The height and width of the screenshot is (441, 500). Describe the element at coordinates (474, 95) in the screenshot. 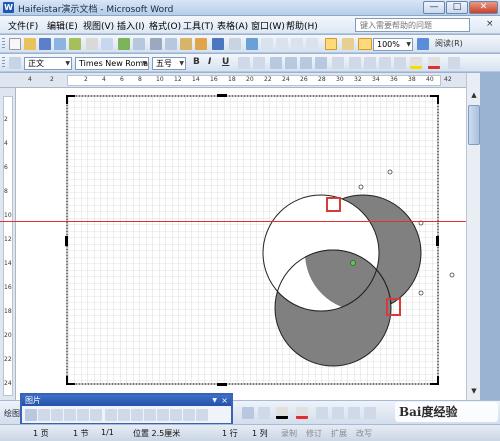

I see `scroll-up-icon: ▲` at that location.